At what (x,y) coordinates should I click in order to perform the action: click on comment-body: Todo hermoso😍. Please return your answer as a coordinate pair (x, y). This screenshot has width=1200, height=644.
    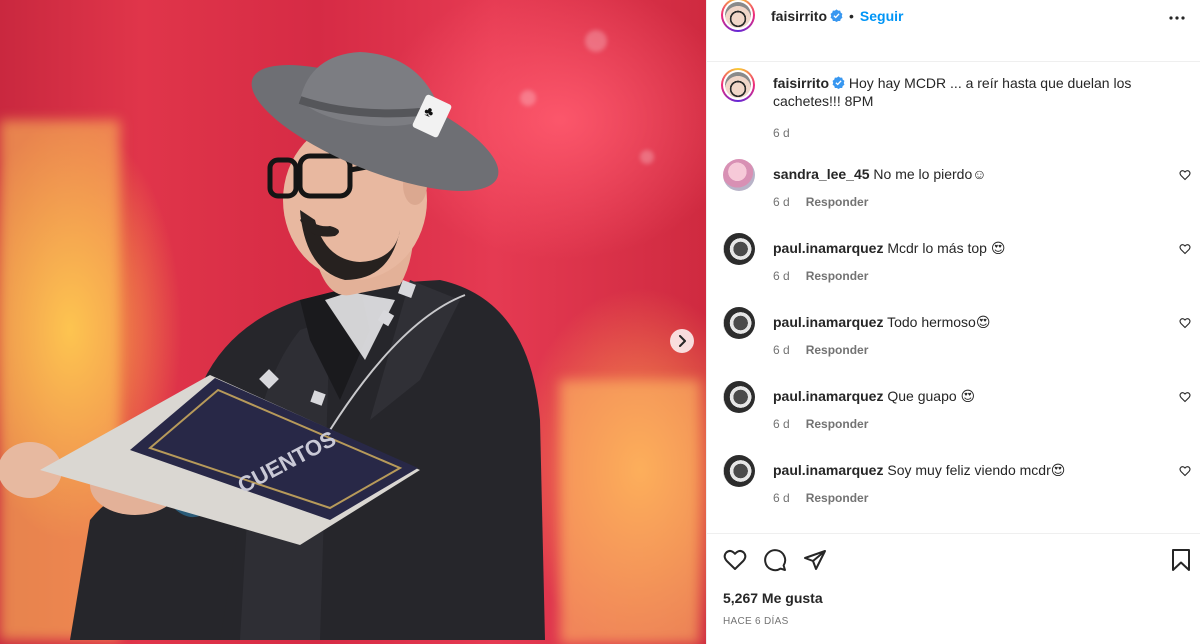
    Looking at the image, I should click on (939, 322).